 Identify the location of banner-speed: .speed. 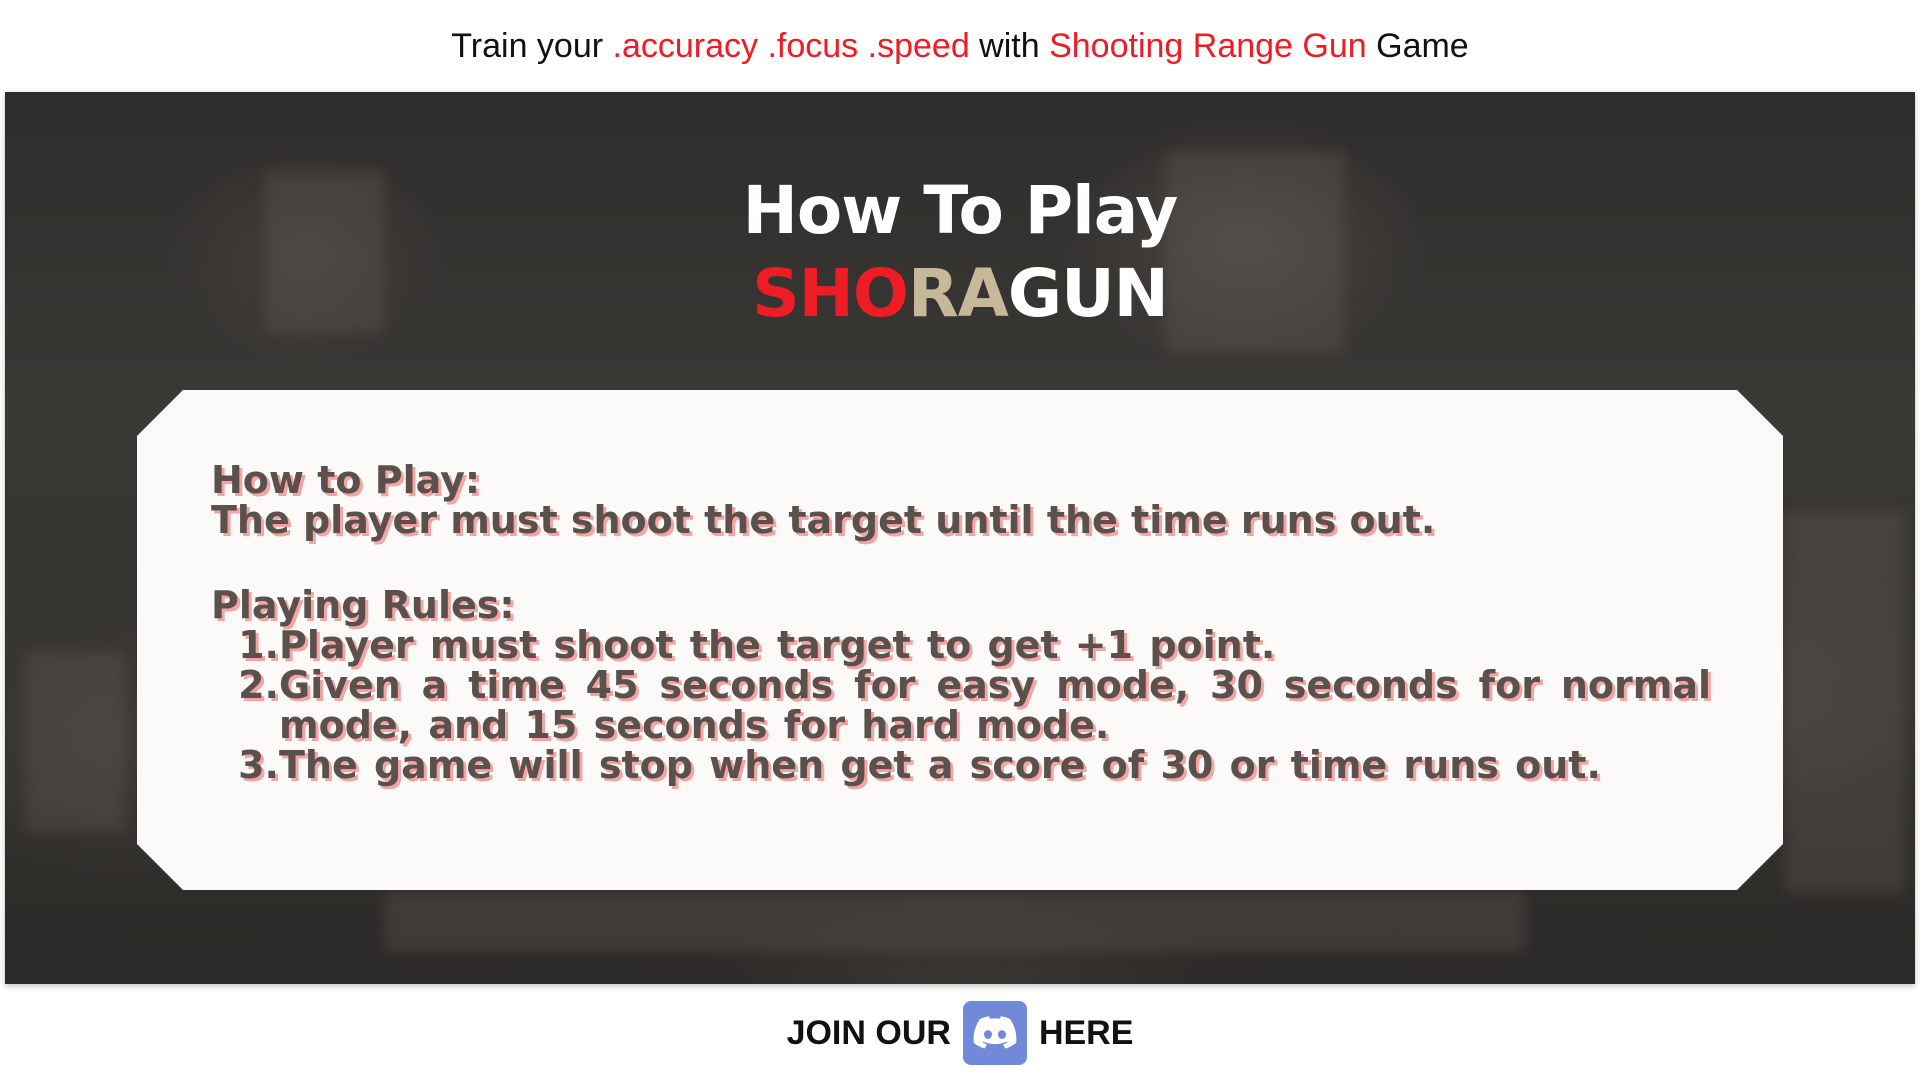
(918, 45).